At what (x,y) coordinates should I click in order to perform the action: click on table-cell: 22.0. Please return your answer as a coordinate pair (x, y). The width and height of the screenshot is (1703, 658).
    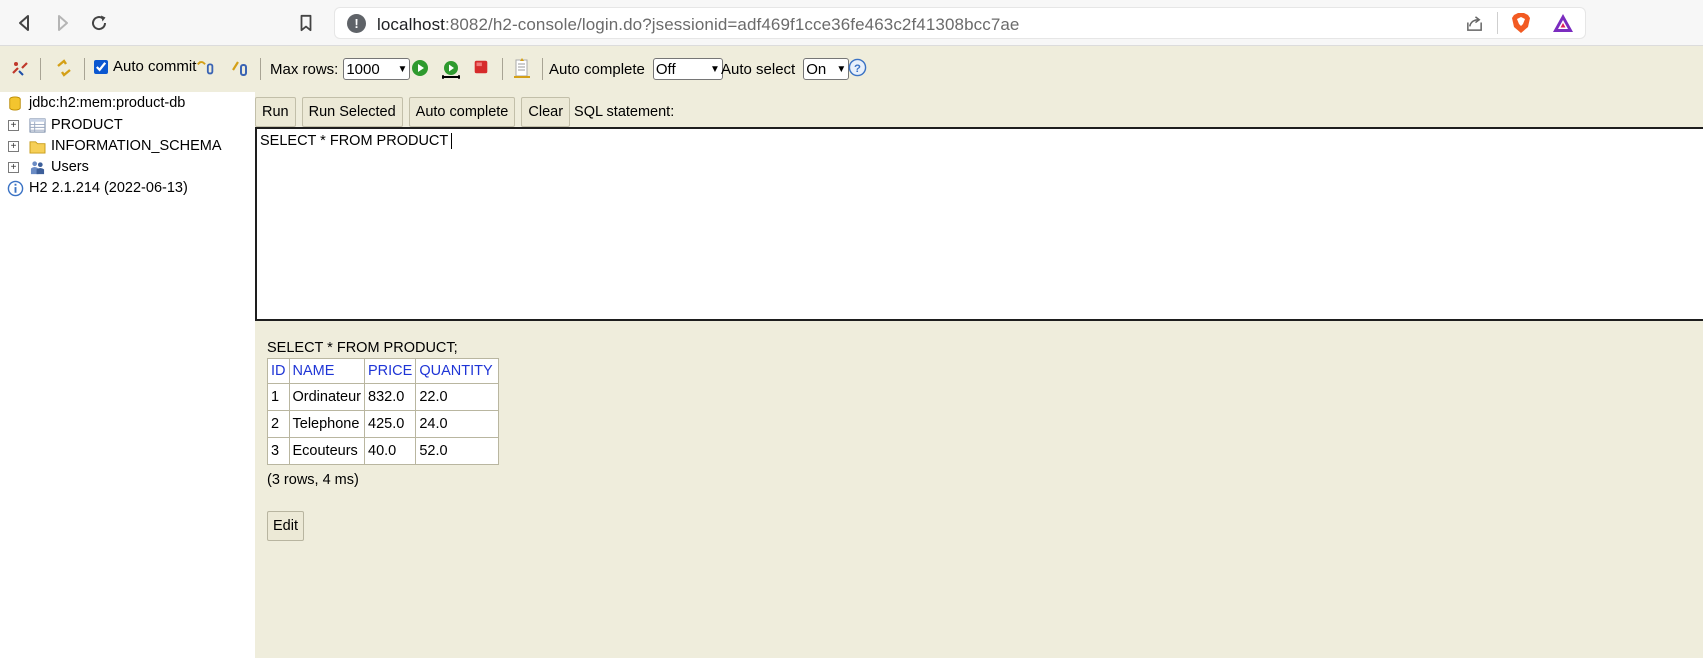
    Looking at the image, I should click on (457, 397).